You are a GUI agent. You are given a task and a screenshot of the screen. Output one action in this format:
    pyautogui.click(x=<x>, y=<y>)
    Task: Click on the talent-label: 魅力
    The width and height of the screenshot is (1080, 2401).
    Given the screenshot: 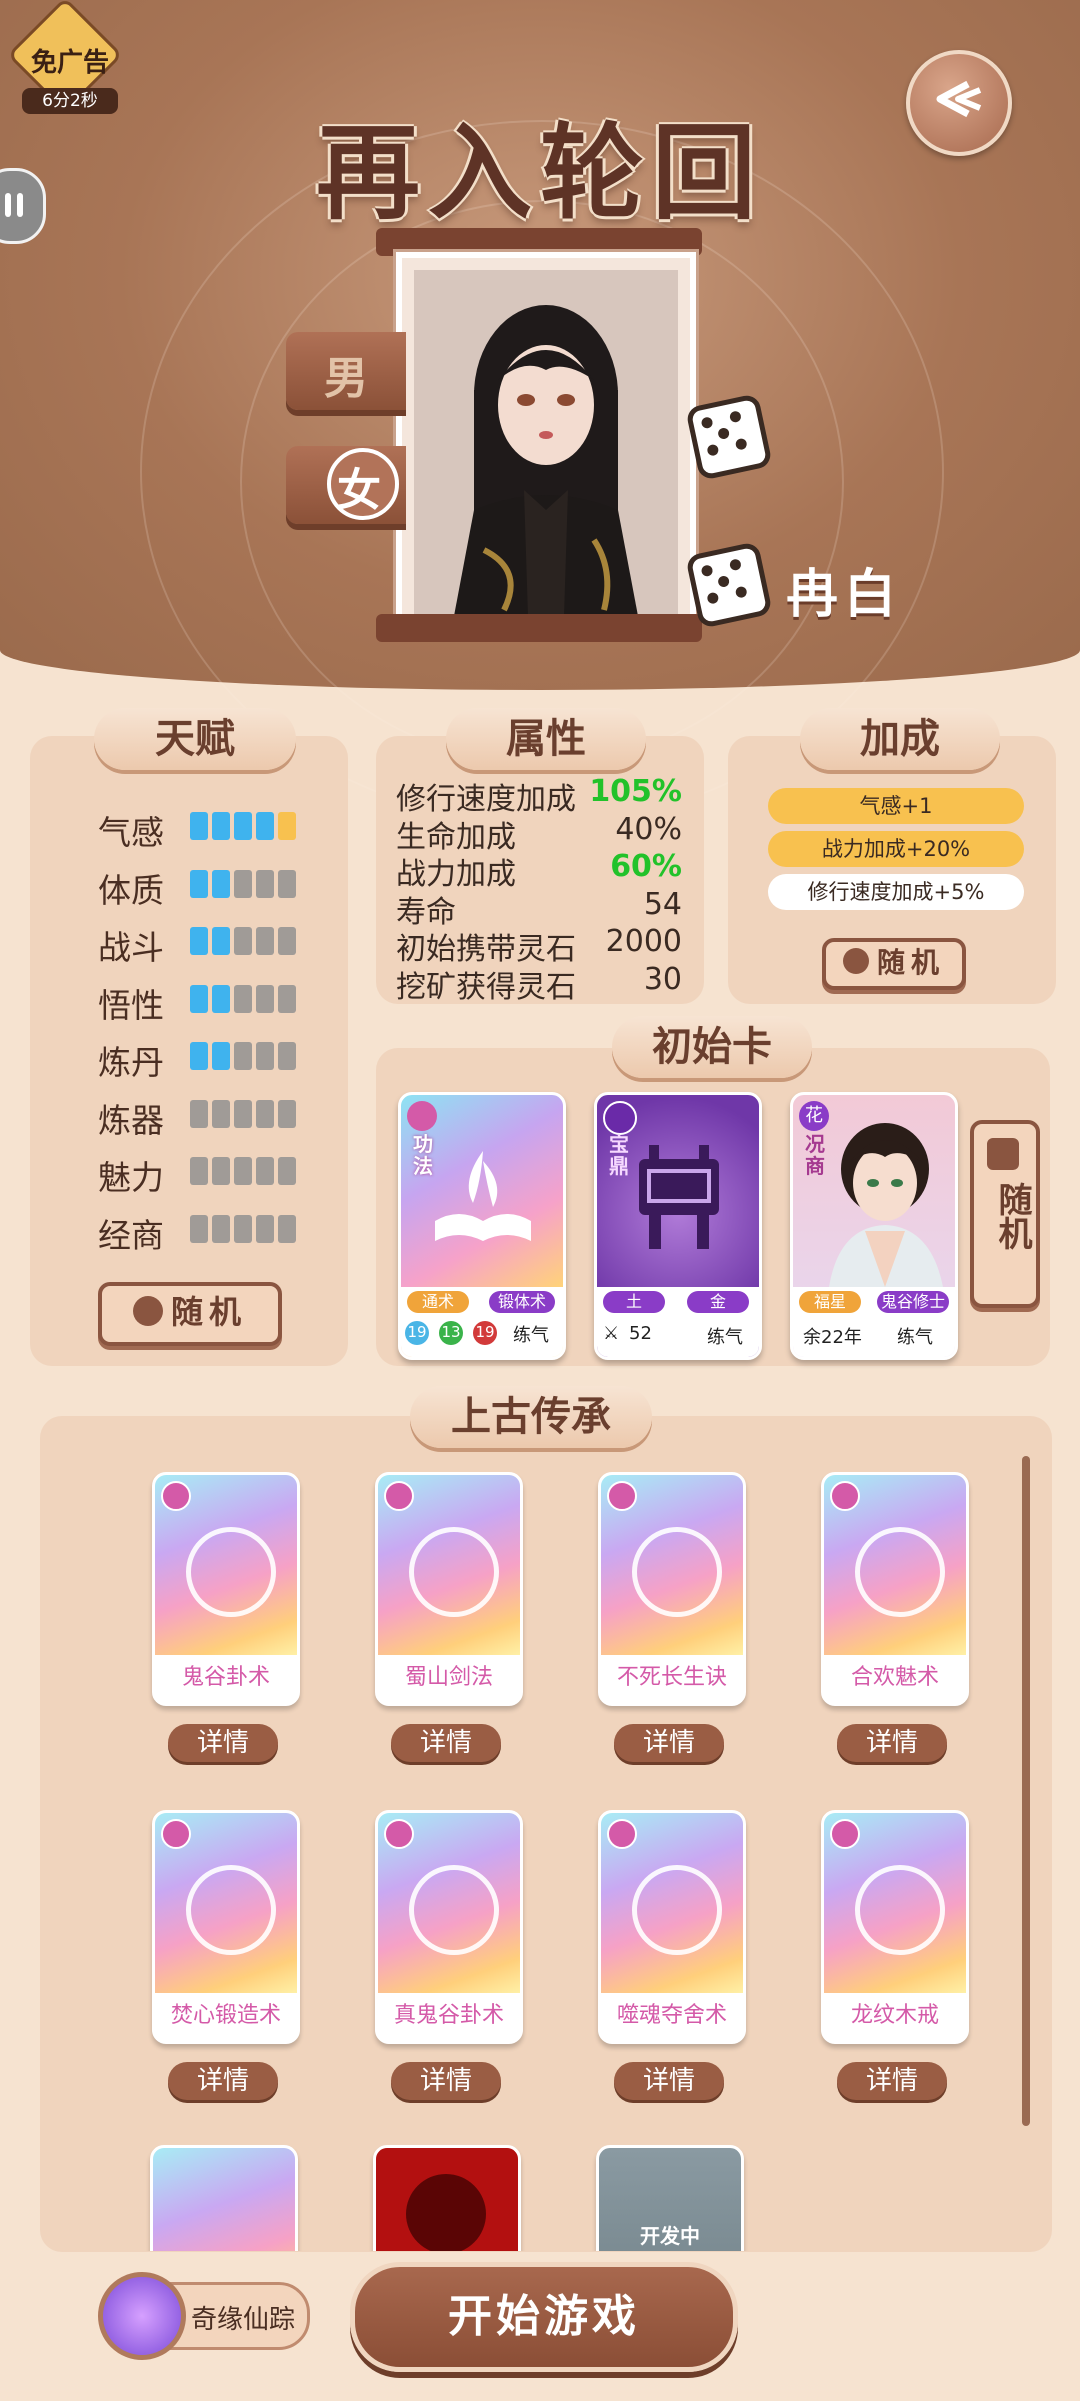 What is the action you would take?
    pyautogui.click(x=131, y=1177)
    